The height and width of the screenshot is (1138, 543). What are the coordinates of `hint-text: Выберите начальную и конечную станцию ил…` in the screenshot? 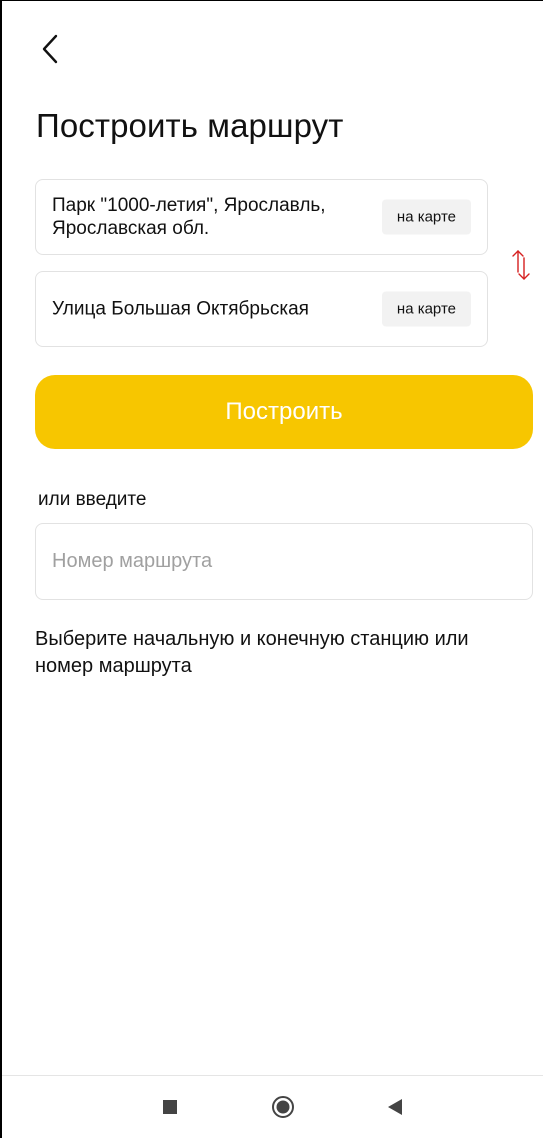 It's located at (252, 652).